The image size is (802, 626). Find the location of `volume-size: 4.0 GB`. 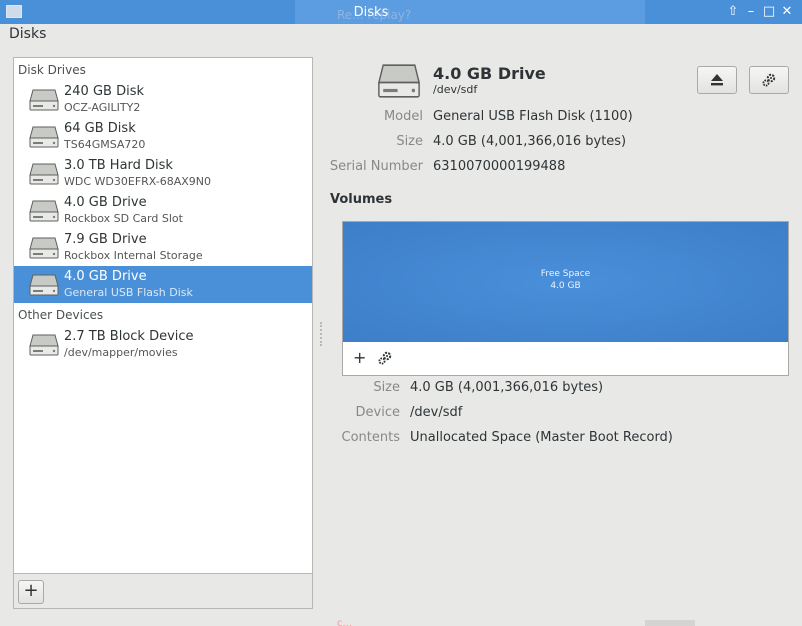

volume-size: 4.0 GB is located at coordinates (565, 286).